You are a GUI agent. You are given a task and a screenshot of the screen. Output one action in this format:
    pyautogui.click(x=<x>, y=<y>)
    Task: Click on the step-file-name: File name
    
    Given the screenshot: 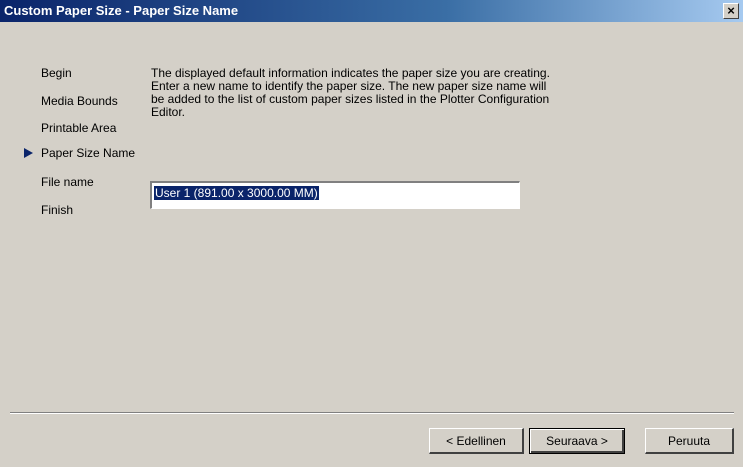 What is the action you would take?
    pyautogui.click(x=67, y=182)
    